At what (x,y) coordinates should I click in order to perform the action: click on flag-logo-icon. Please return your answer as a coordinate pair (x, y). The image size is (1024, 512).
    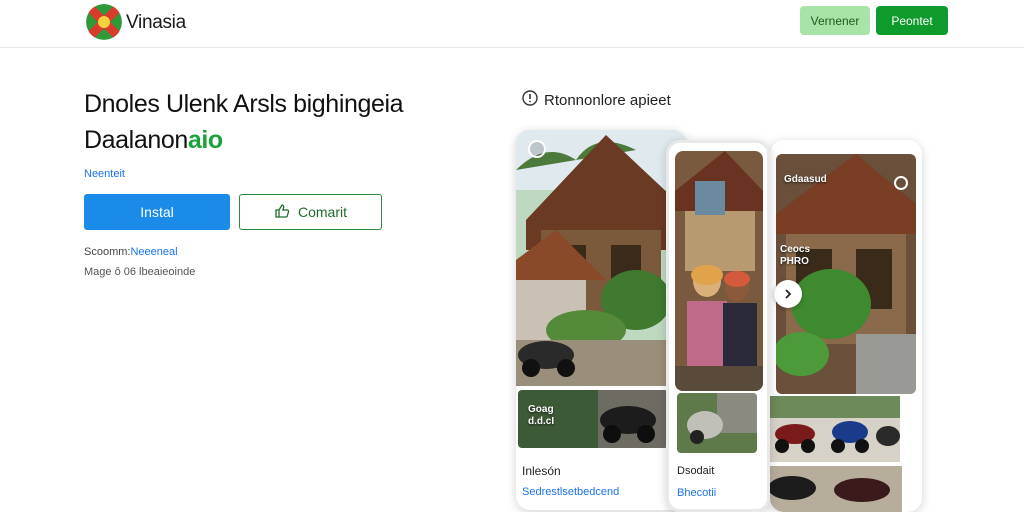
    Looking at the image, I should click on (104, 22).